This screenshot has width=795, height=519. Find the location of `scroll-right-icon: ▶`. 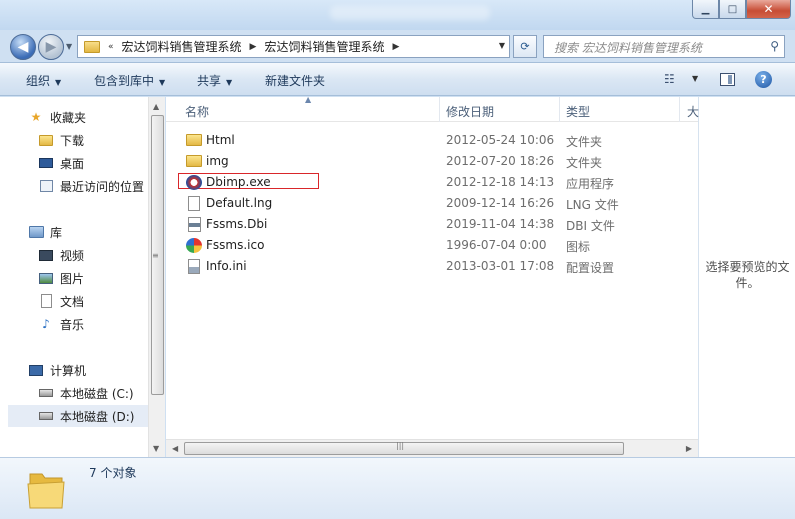

scroll-right-icon: ▶ is located at coordinates (689, 448).